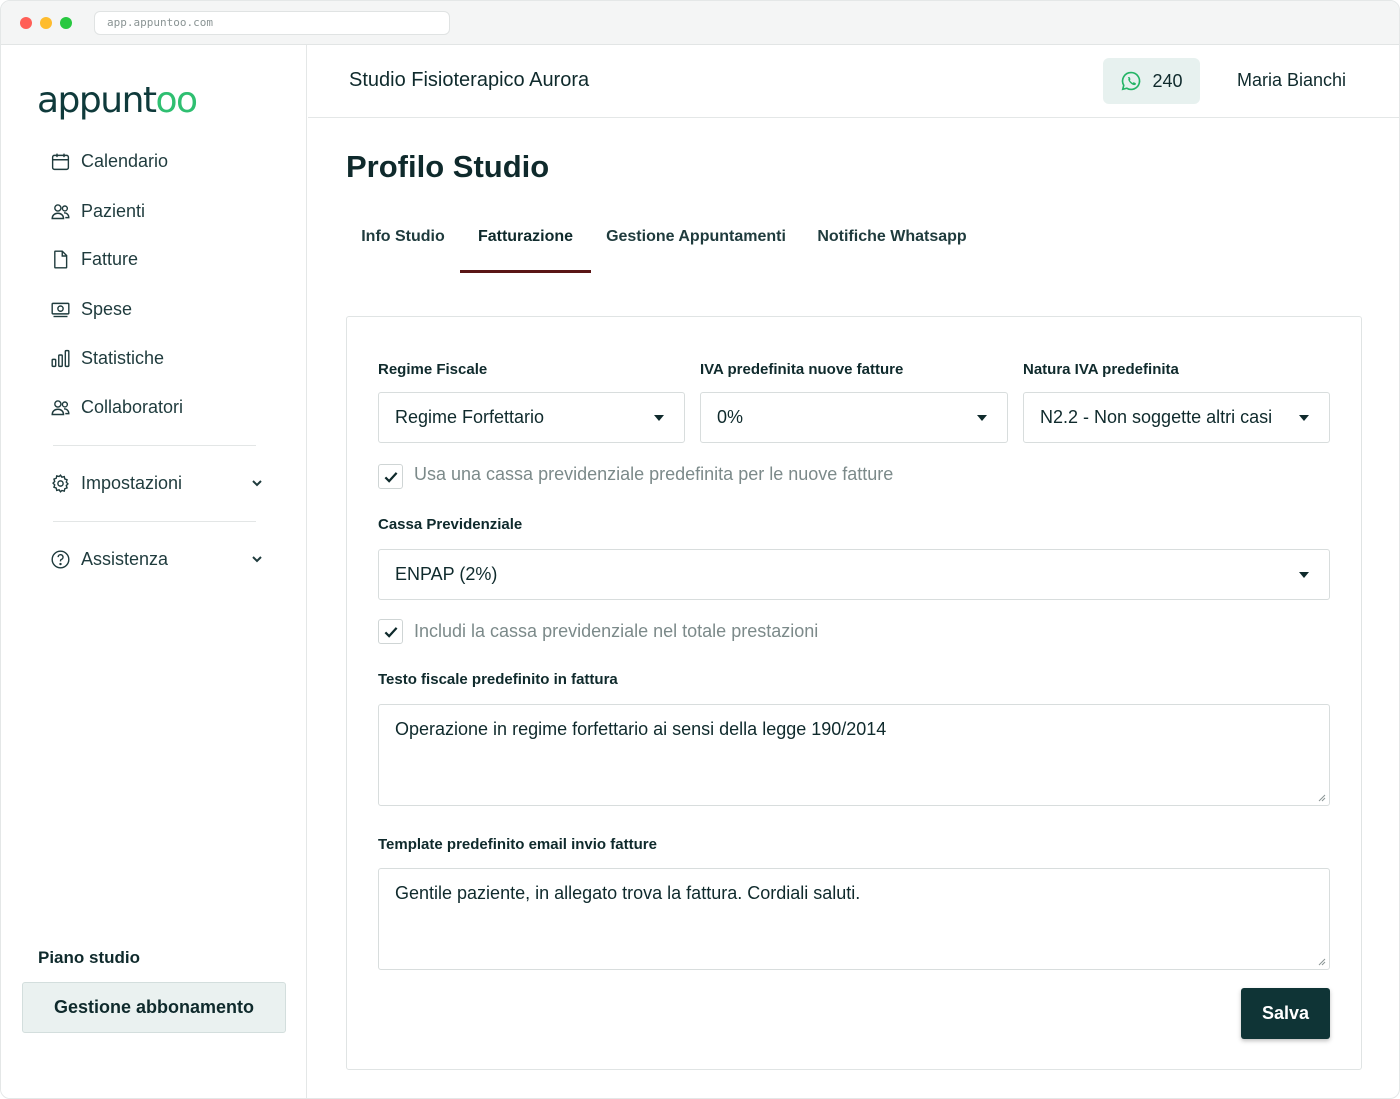 This screenshot has width=1400, height=1099. I want to click on app-logo: appuntoo, so click(118, 100).